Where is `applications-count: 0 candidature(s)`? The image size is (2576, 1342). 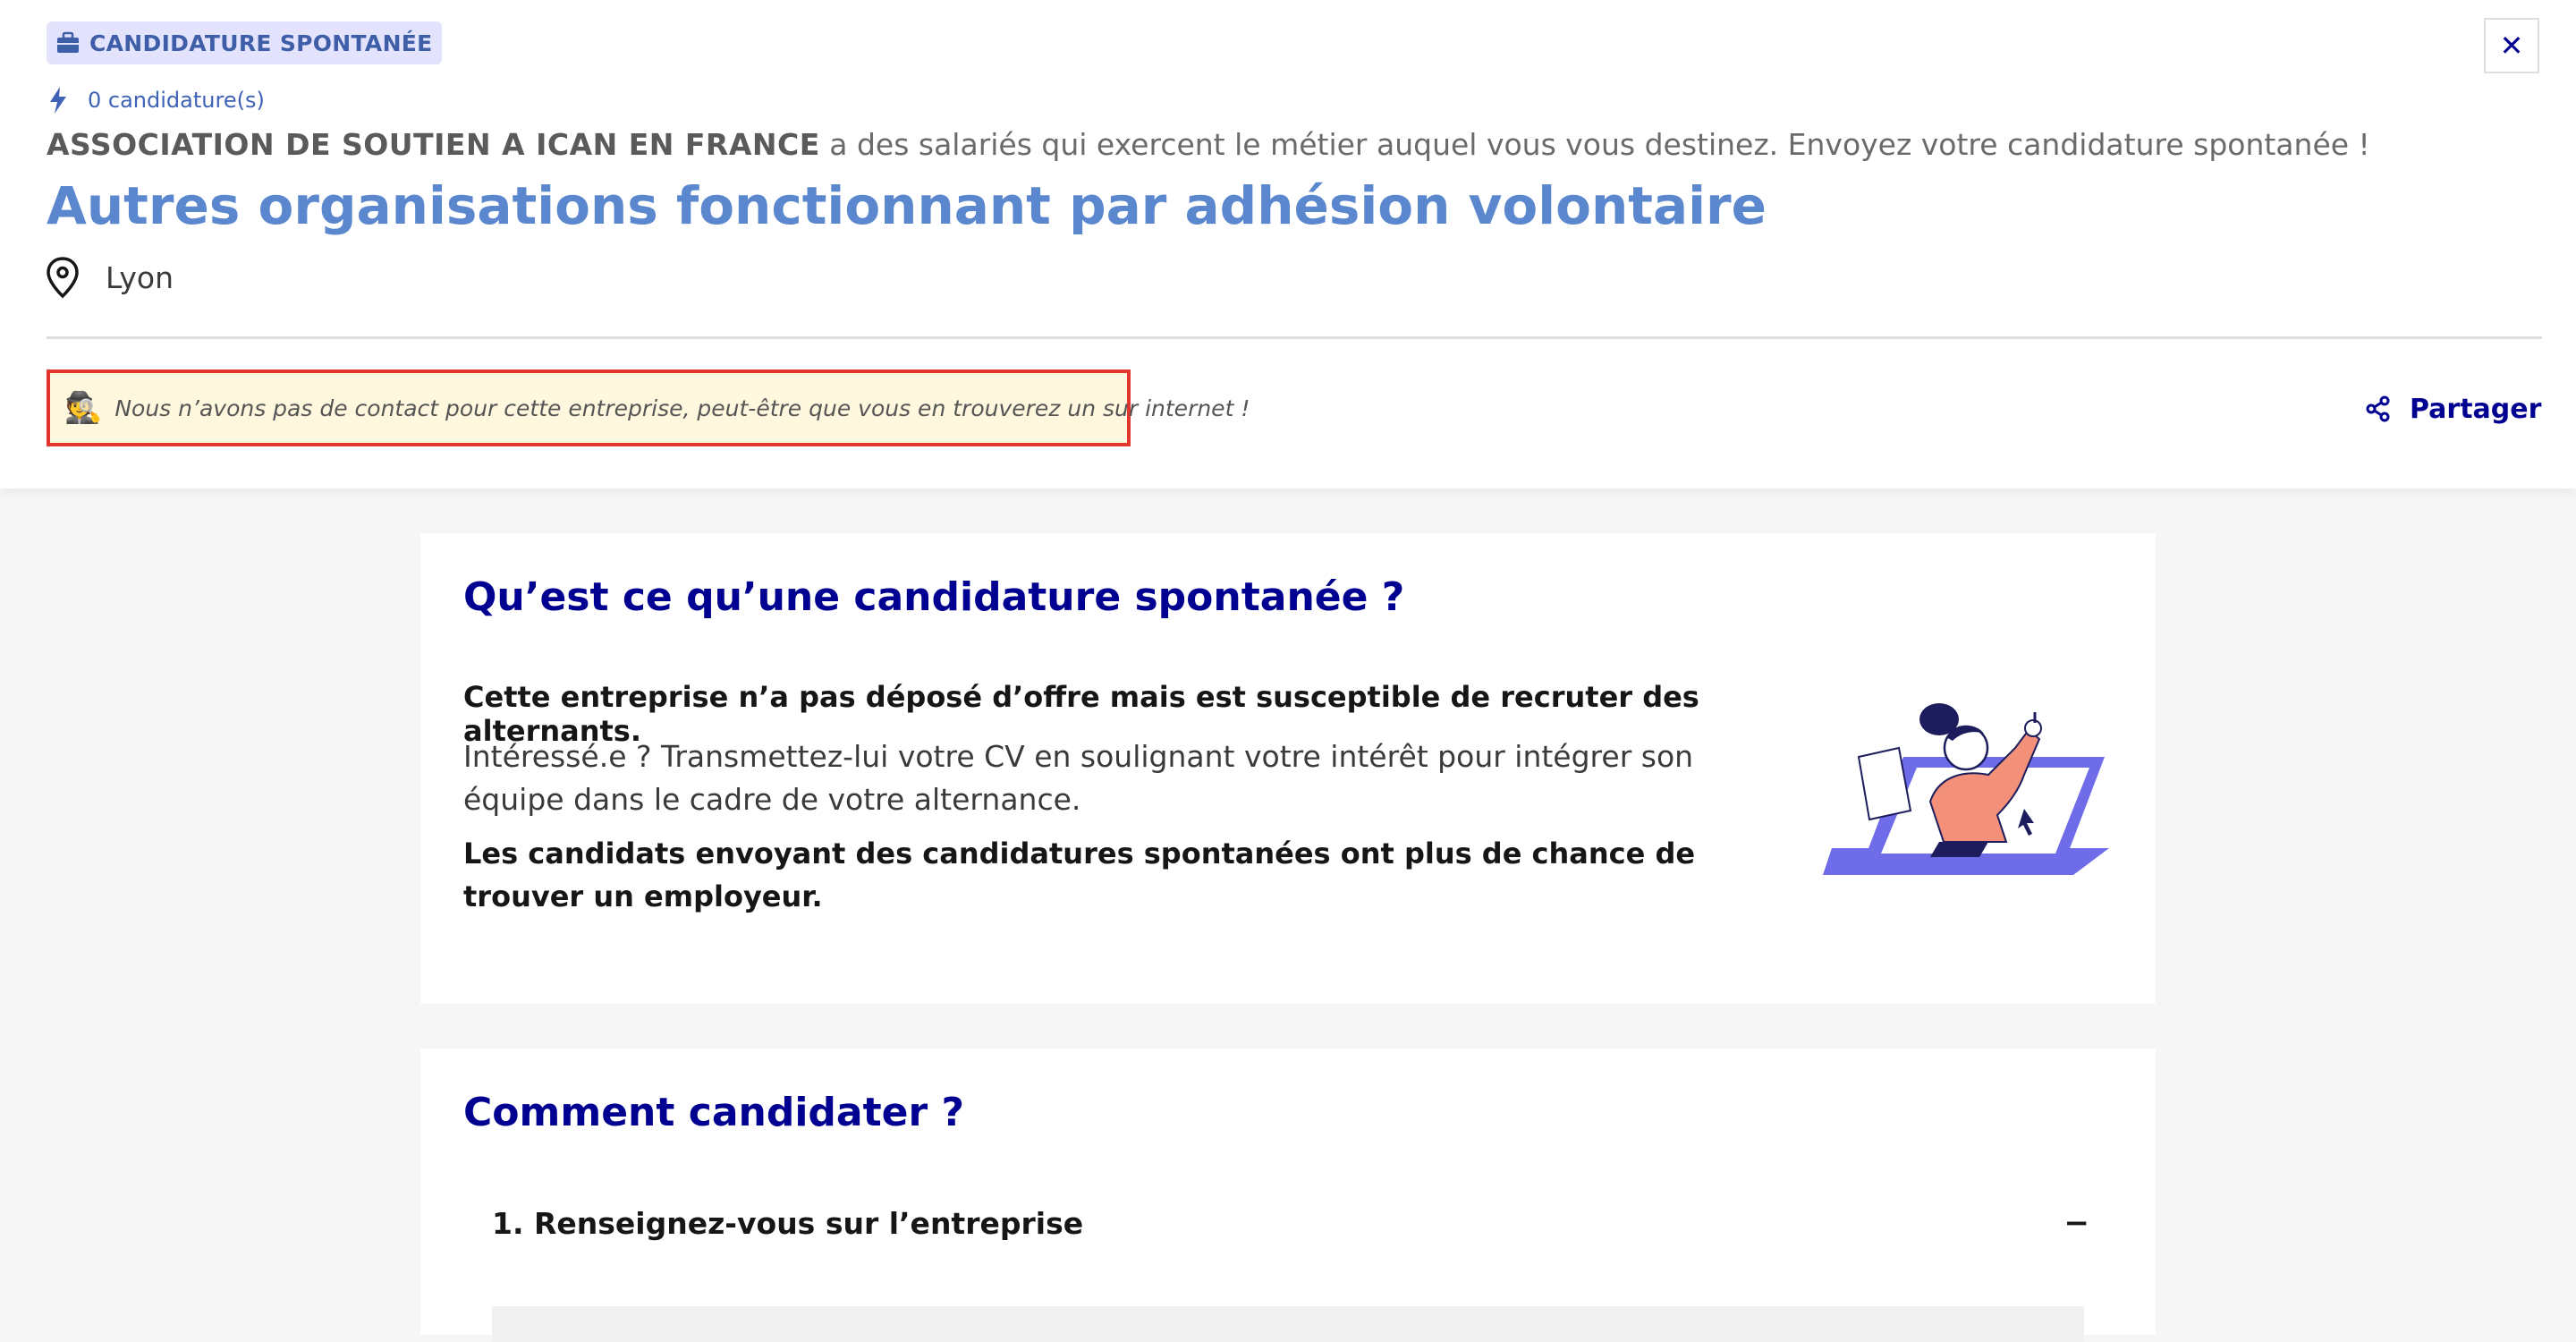
applications-count: 0 candidature(s) is located at coordinates (156, 100).